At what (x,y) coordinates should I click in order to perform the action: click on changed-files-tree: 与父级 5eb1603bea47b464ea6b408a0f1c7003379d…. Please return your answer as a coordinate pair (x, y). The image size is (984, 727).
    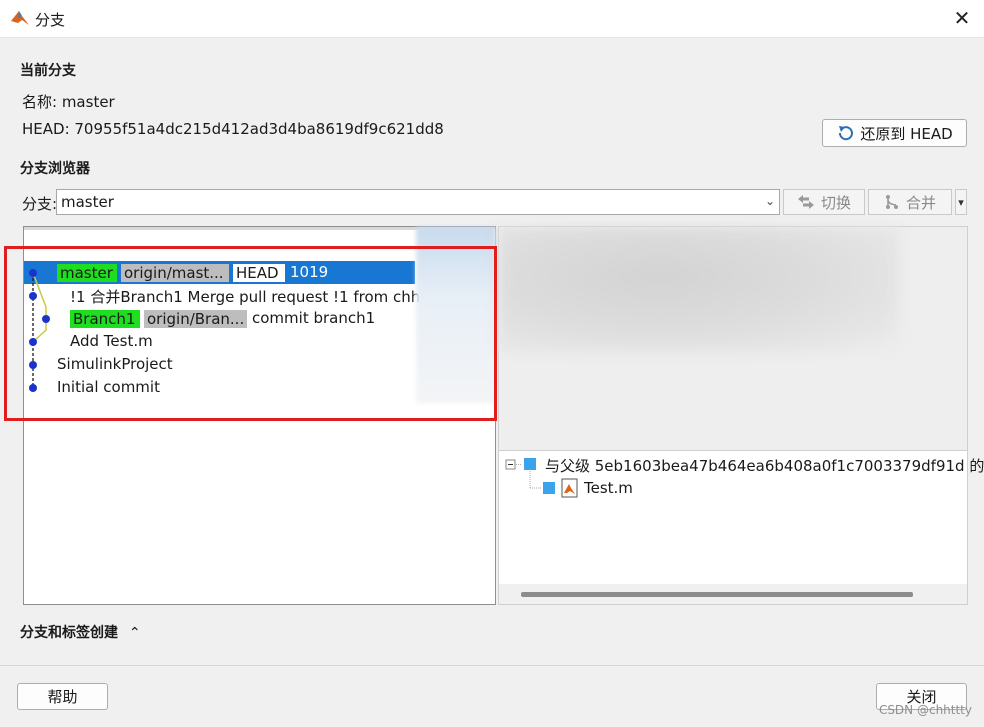
    Looking at the image, I should click on (741, 527).